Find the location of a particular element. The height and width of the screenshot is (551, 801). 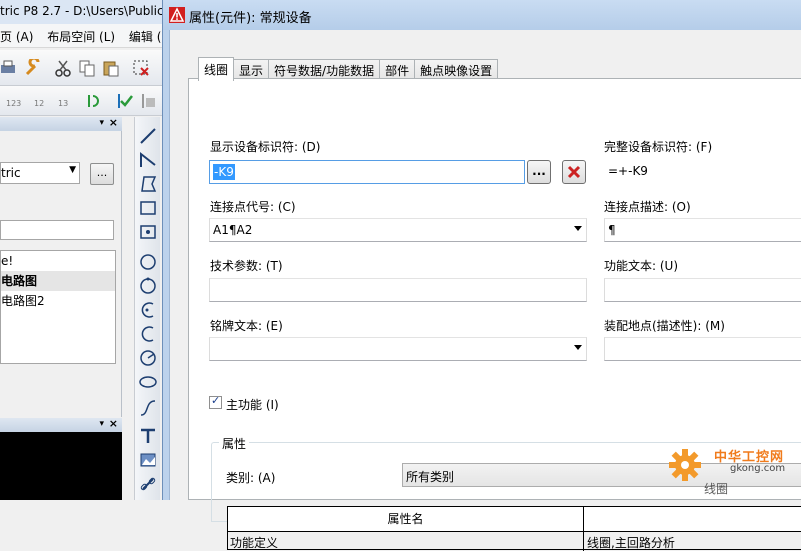

graphic-preview-header: ▾ × is located at coordinates (61, 424).